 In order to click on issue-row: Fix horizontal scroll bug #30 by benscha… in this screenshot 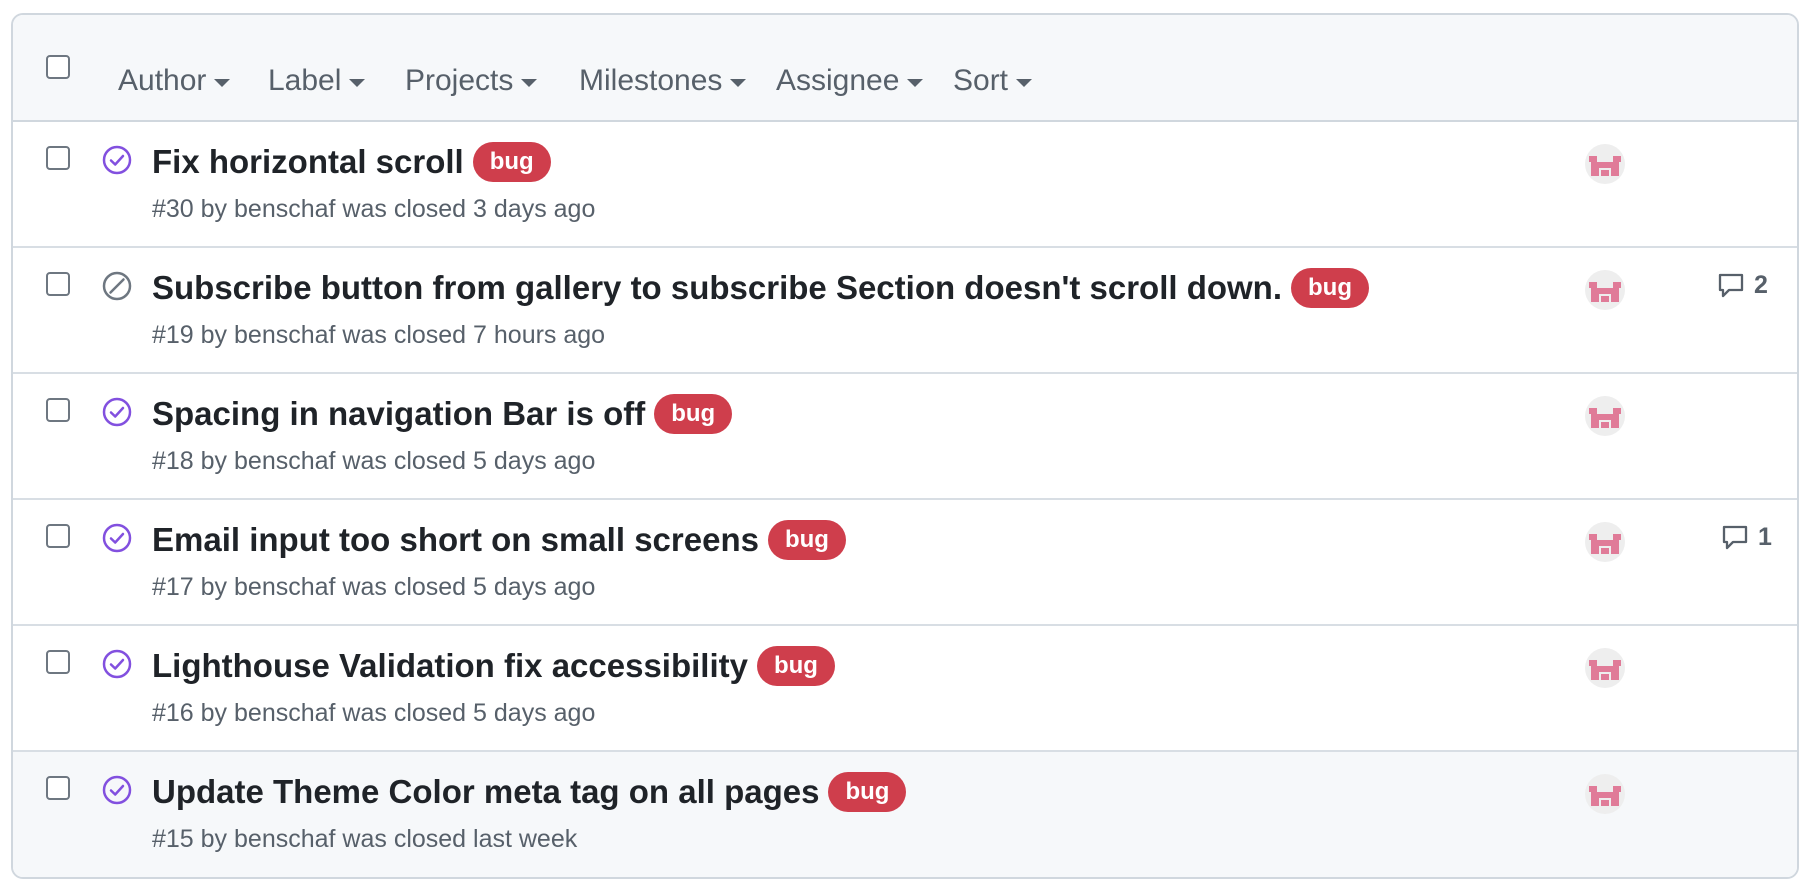, I will do `click(905, 185)`.